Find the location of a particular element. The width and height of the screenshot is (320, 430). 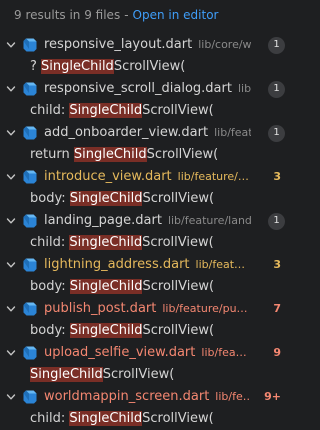

file-name: publish_post.dart is located at coordinates (100, 308).